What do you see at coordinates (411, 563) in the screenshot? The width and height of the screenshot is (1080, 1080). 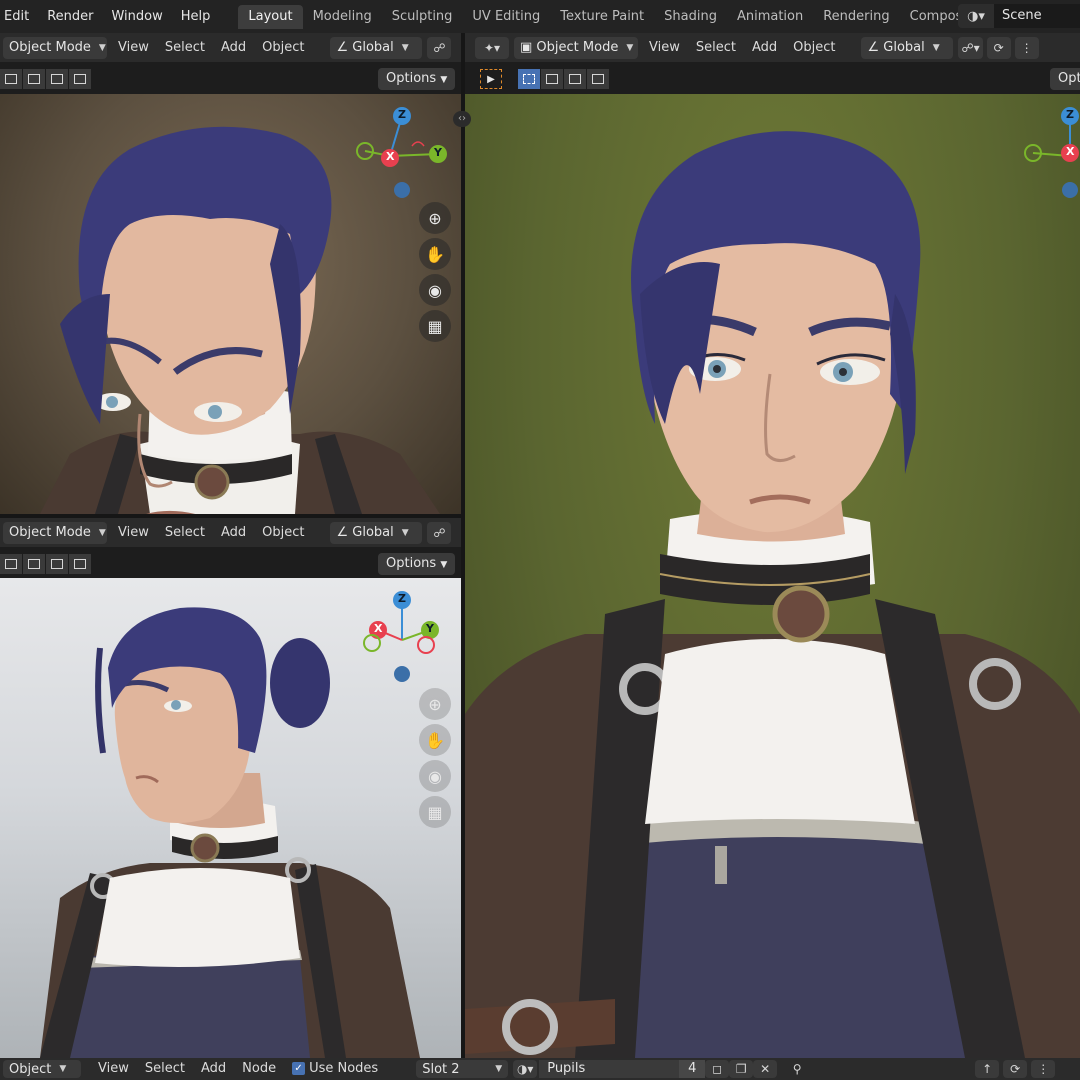 I see `options-label: Options` at bounding box center [411, 563].